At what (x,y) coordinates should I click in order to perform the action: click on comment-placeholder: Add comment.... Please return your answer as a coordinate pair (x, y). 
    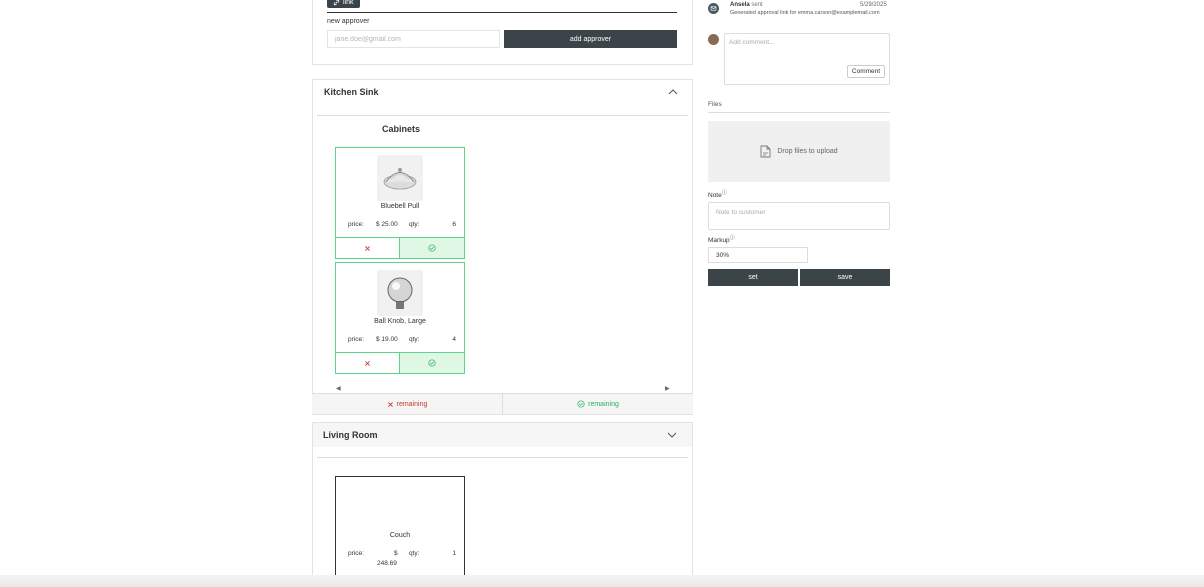
    Looking at the image, I should click on (752, 42).